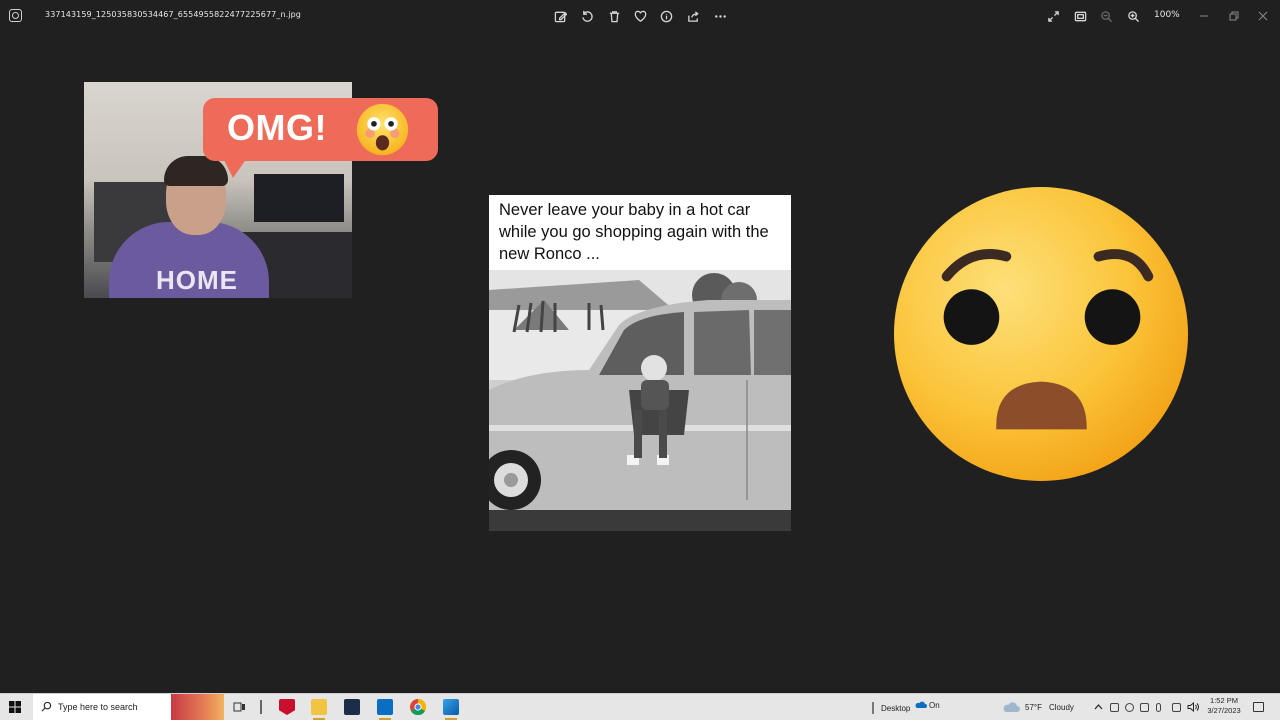 This screenshot has width=1280, height=720. I want to click on desktop-toolbar-label: Desktop, so click(895, 708).